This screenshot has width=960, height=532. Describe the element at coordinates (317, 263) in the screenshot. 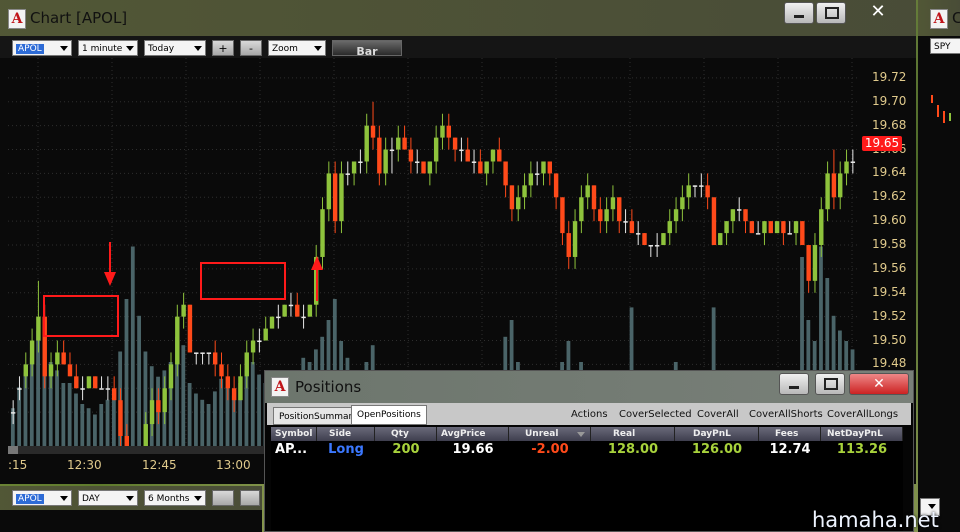

I see `annotation-arrow-up-head` at that location.